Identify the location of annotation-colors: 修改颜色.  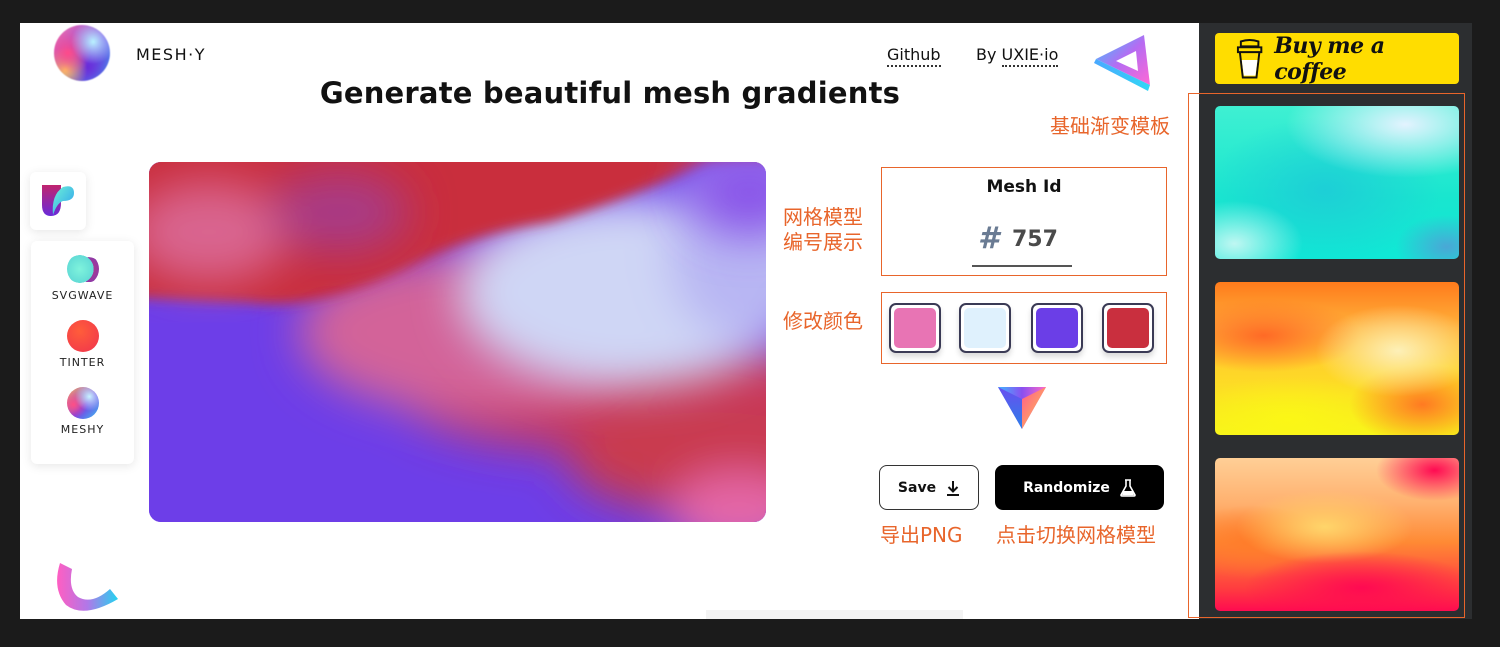
(823, 321).